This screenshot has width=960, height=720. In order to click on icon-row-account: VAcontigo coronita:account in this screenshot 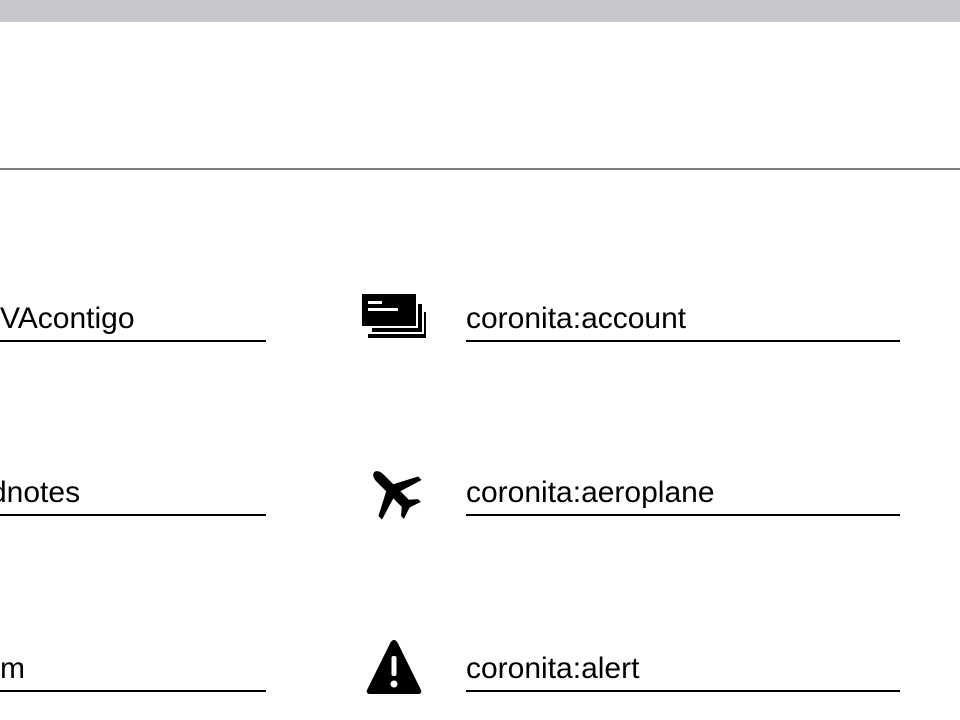, I will do `click(480, 316)`.